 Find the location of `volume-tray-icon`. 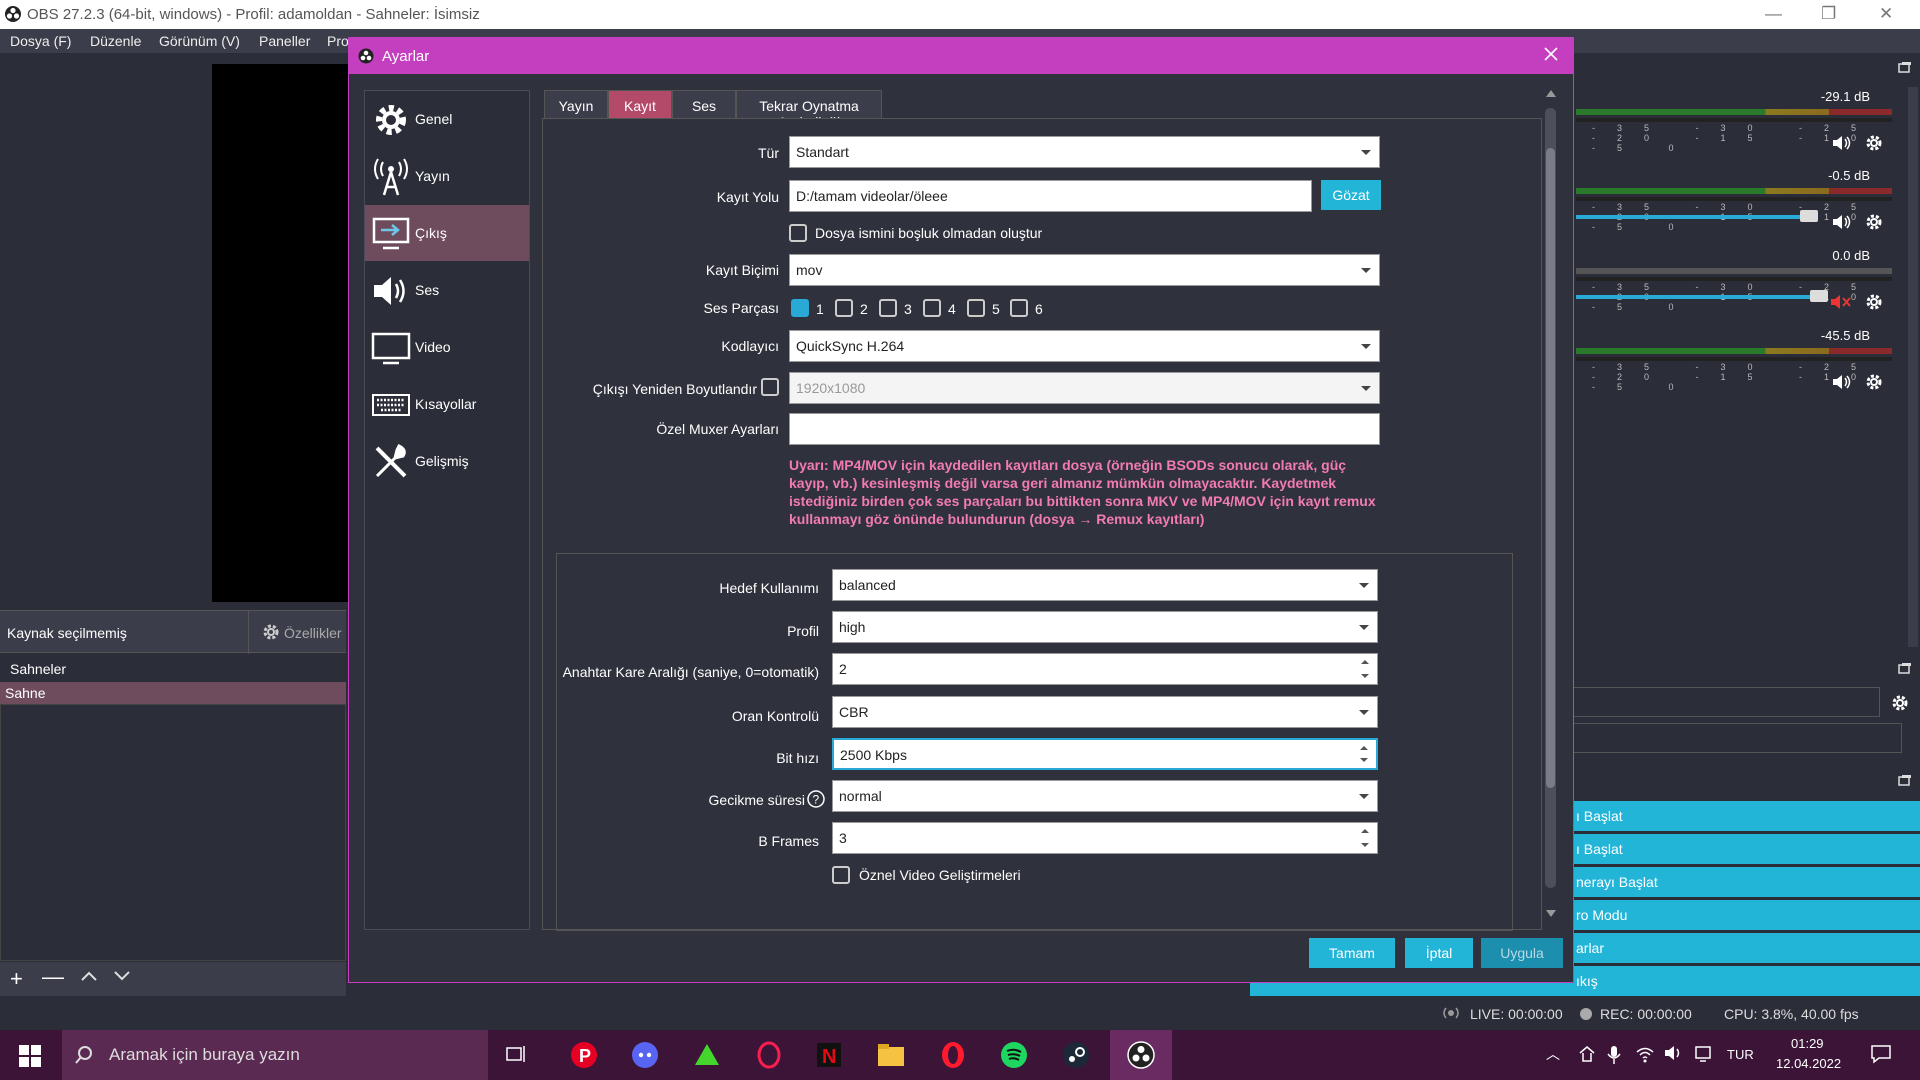

volume-tray-icon is located at coordinates (1674, 1053).